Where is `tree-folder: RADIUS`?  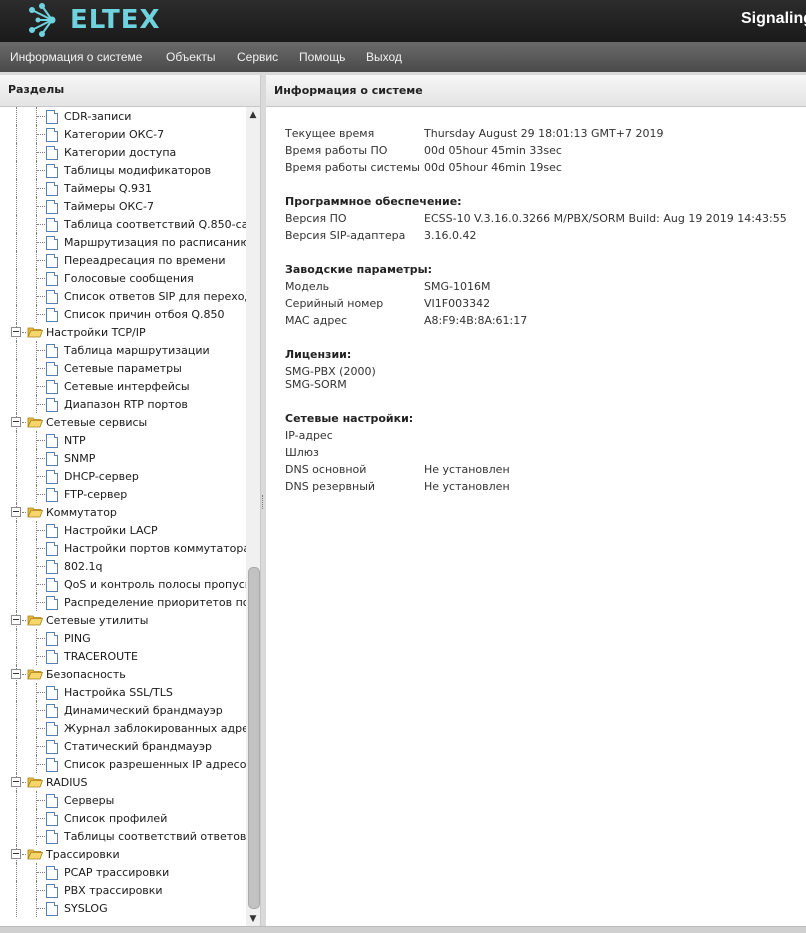 tree-folder: RADIUS is located at coordinates (123, 782).